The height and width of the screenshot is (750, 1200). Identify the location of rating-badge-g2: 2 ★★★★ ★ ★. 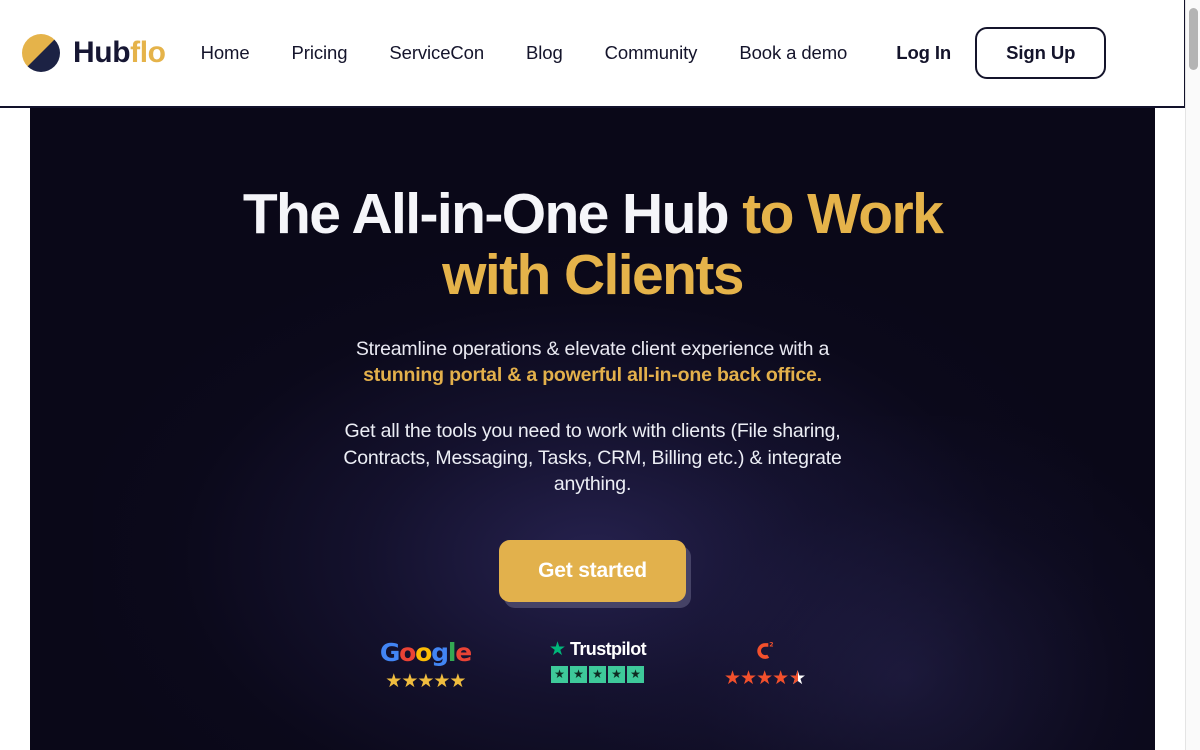
(765, 664).